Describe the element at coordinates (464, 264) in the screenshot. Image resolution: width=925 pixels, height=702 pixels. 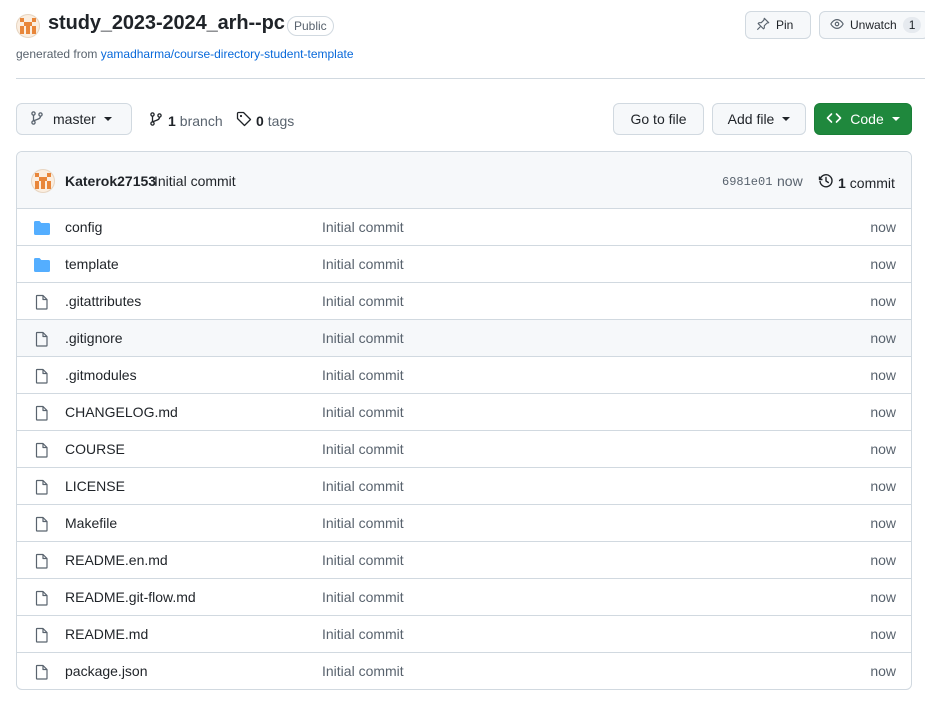
I see `file-row: template Initial commit now` at that location.